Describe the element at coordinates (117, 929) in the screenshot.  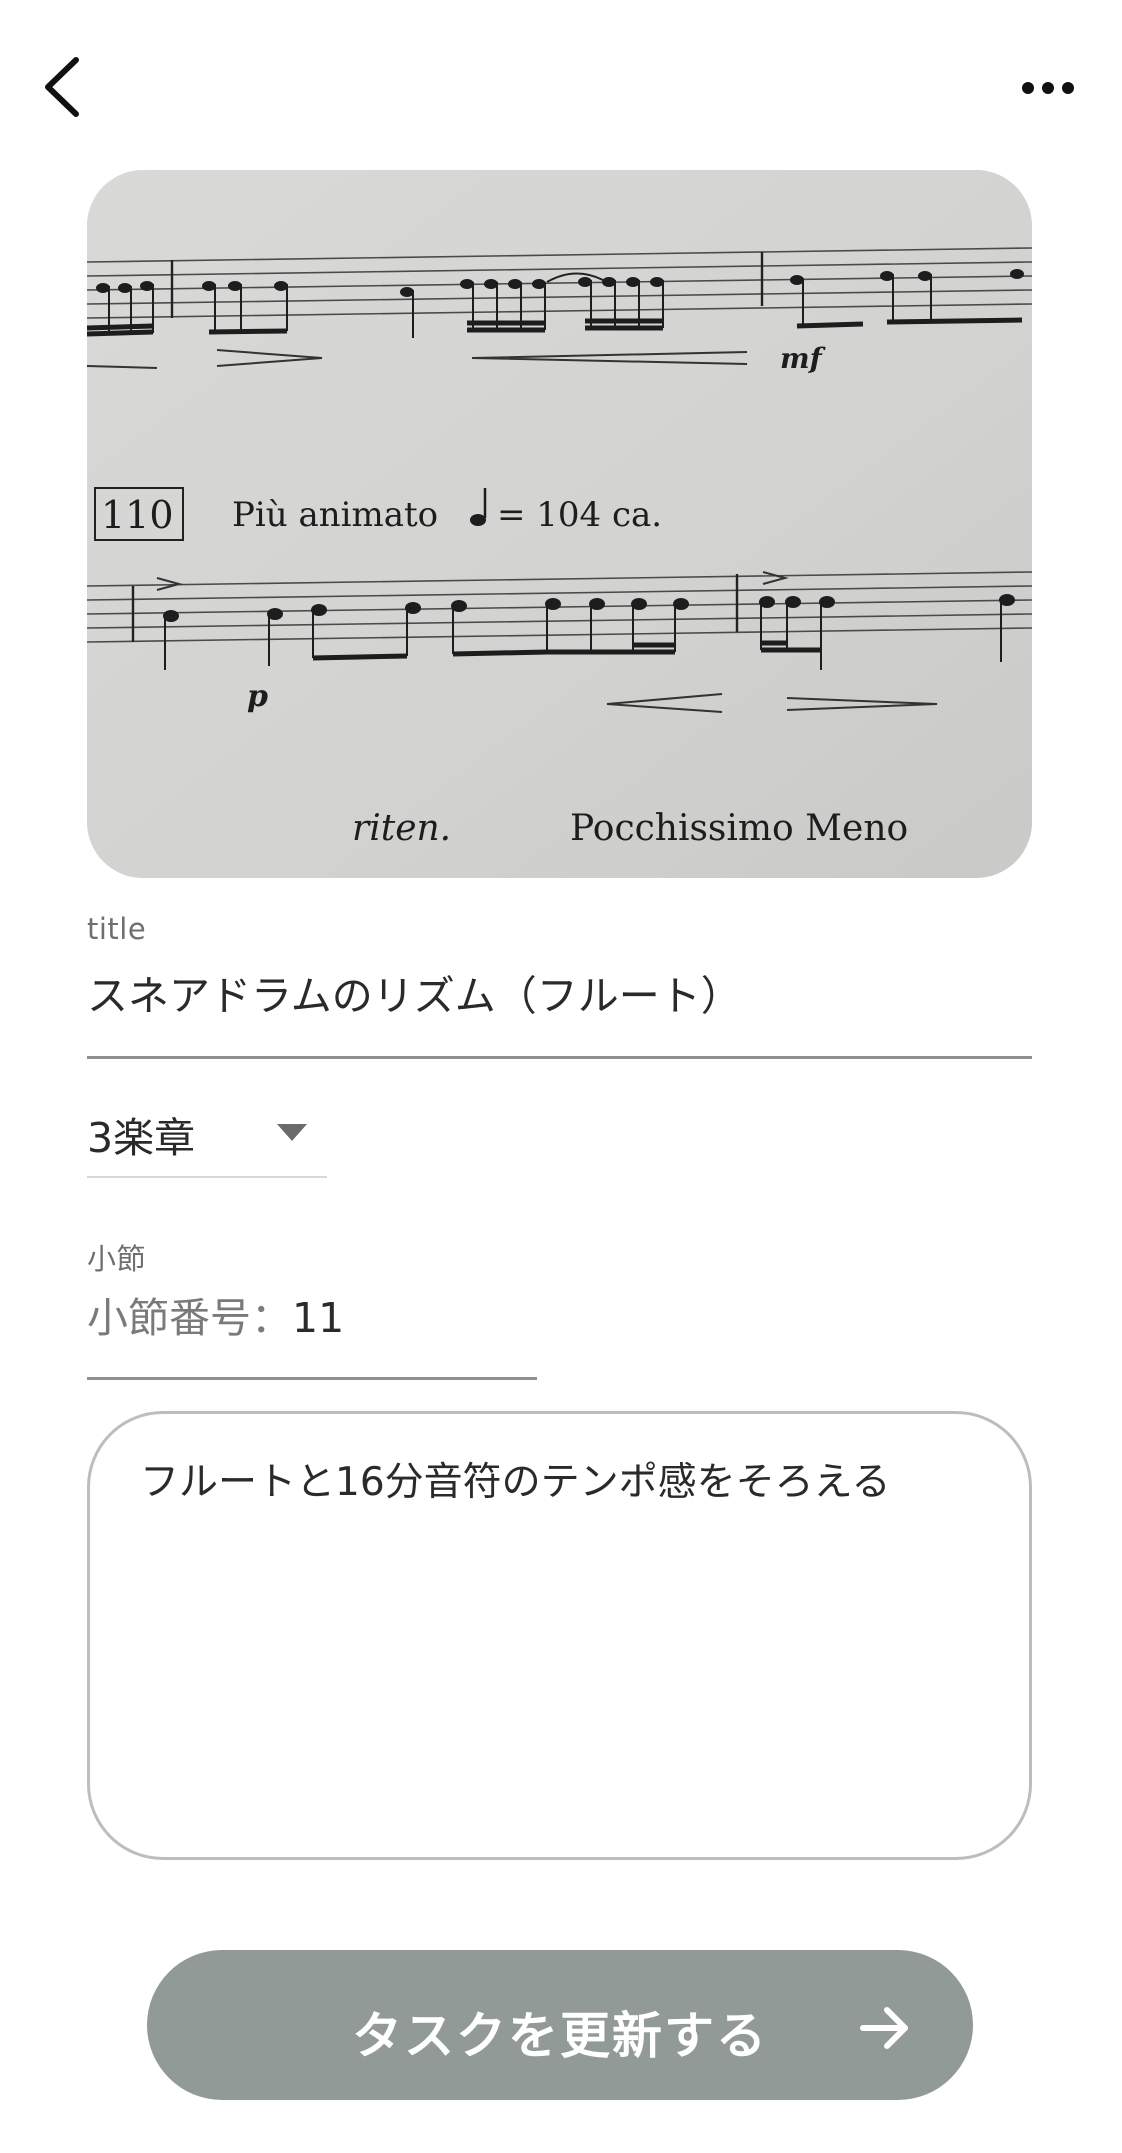
I see `title-label: title` at that location.